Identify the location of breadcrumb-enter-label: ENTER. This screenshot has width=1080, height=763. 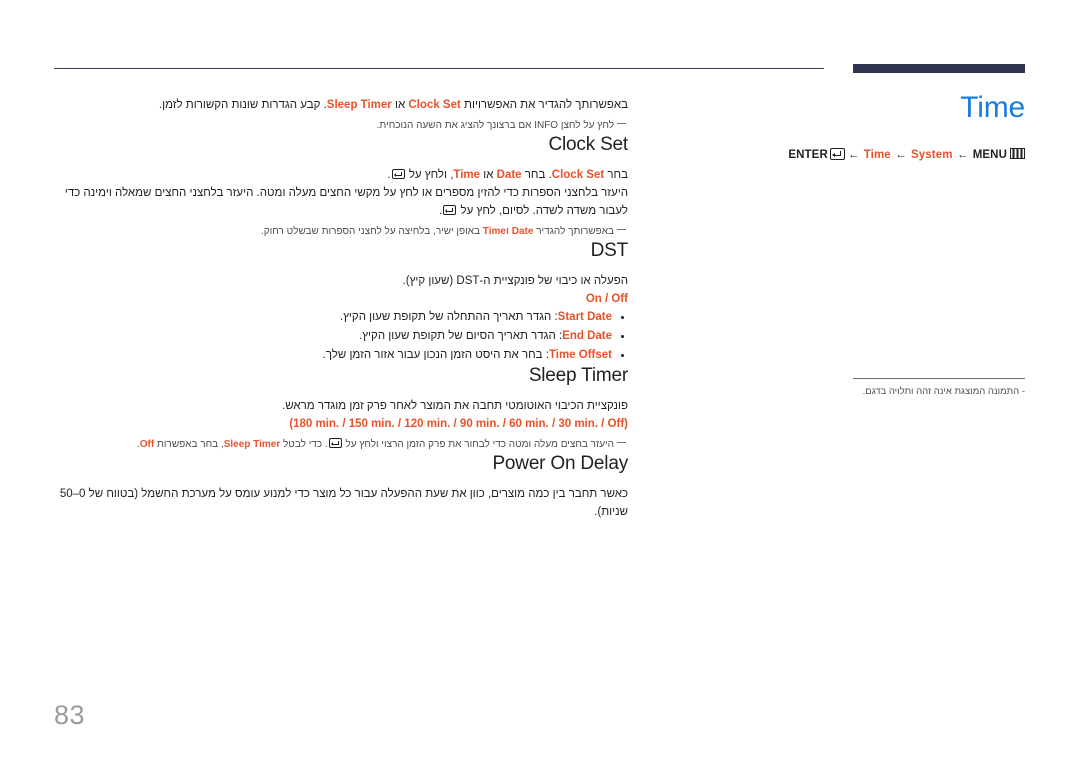
(808, 155).